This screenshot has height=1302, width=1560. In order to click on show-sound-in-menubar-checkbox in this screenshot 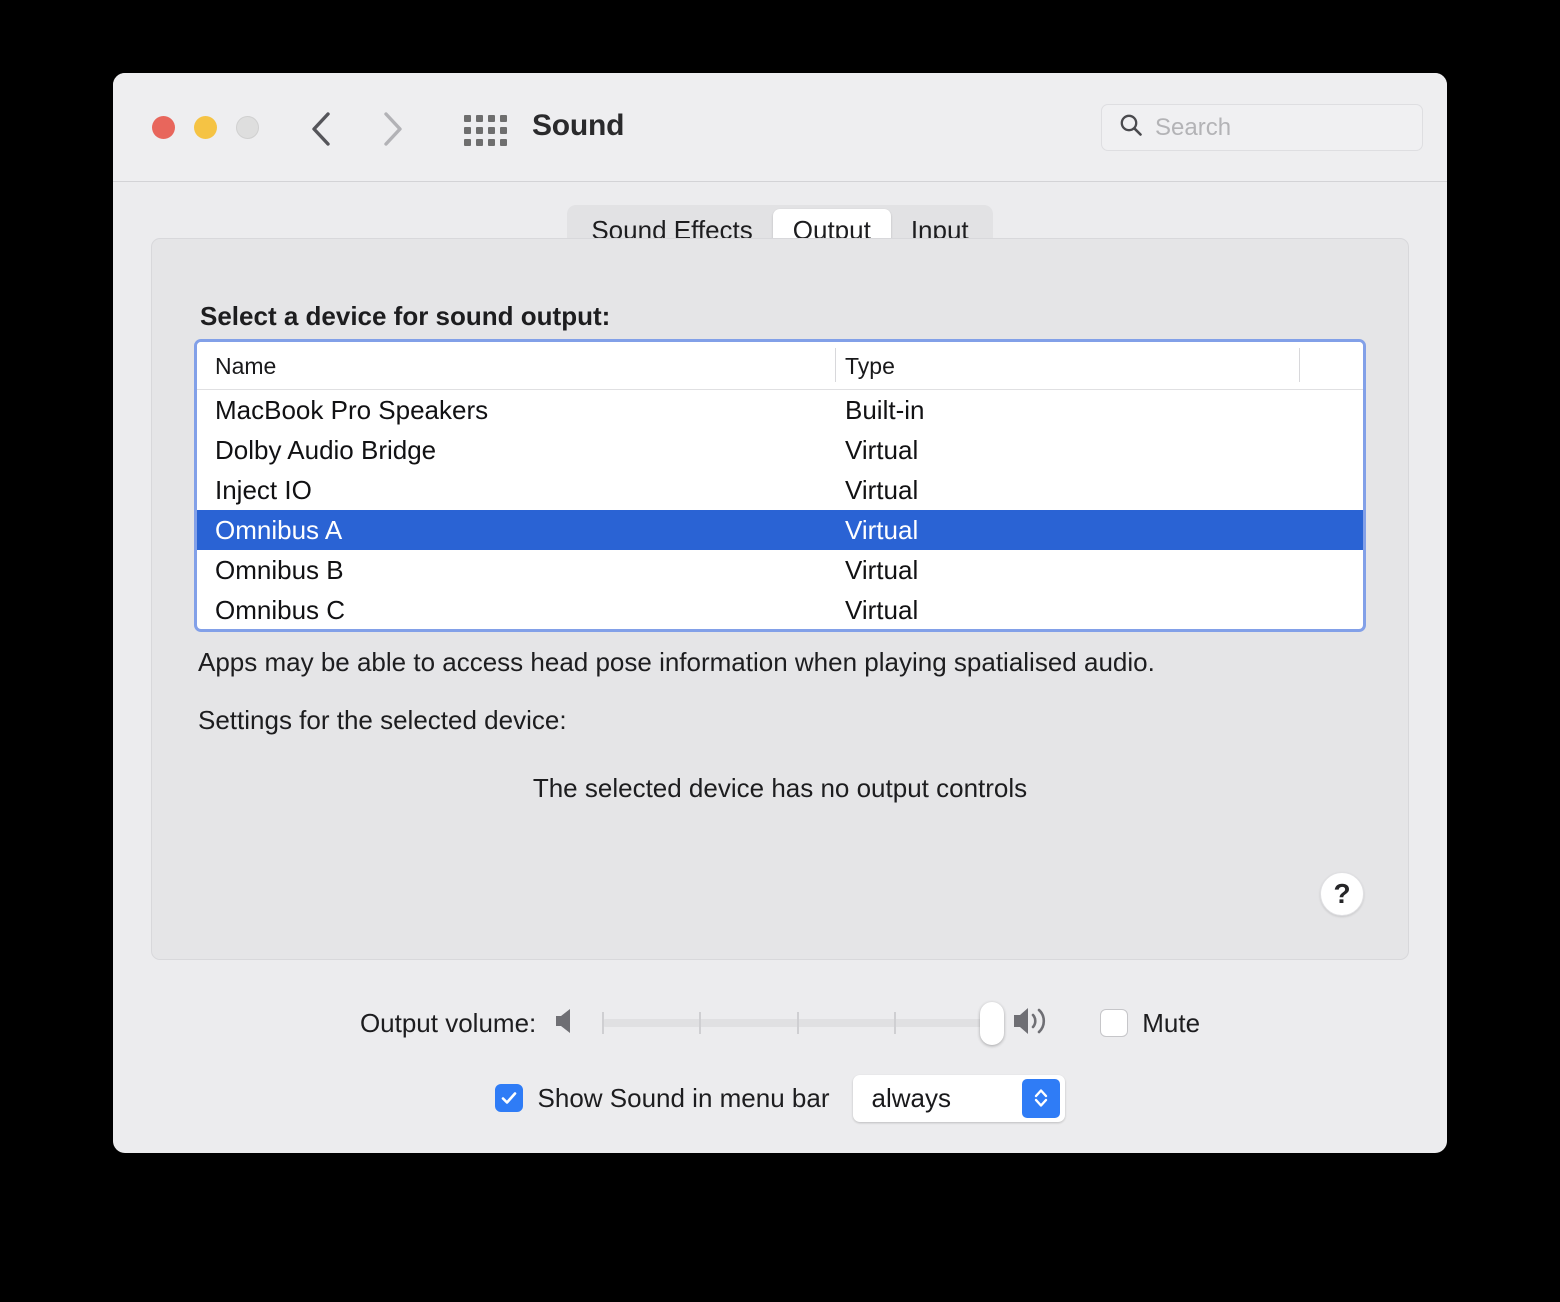, I will do `click(508, 1098)`.